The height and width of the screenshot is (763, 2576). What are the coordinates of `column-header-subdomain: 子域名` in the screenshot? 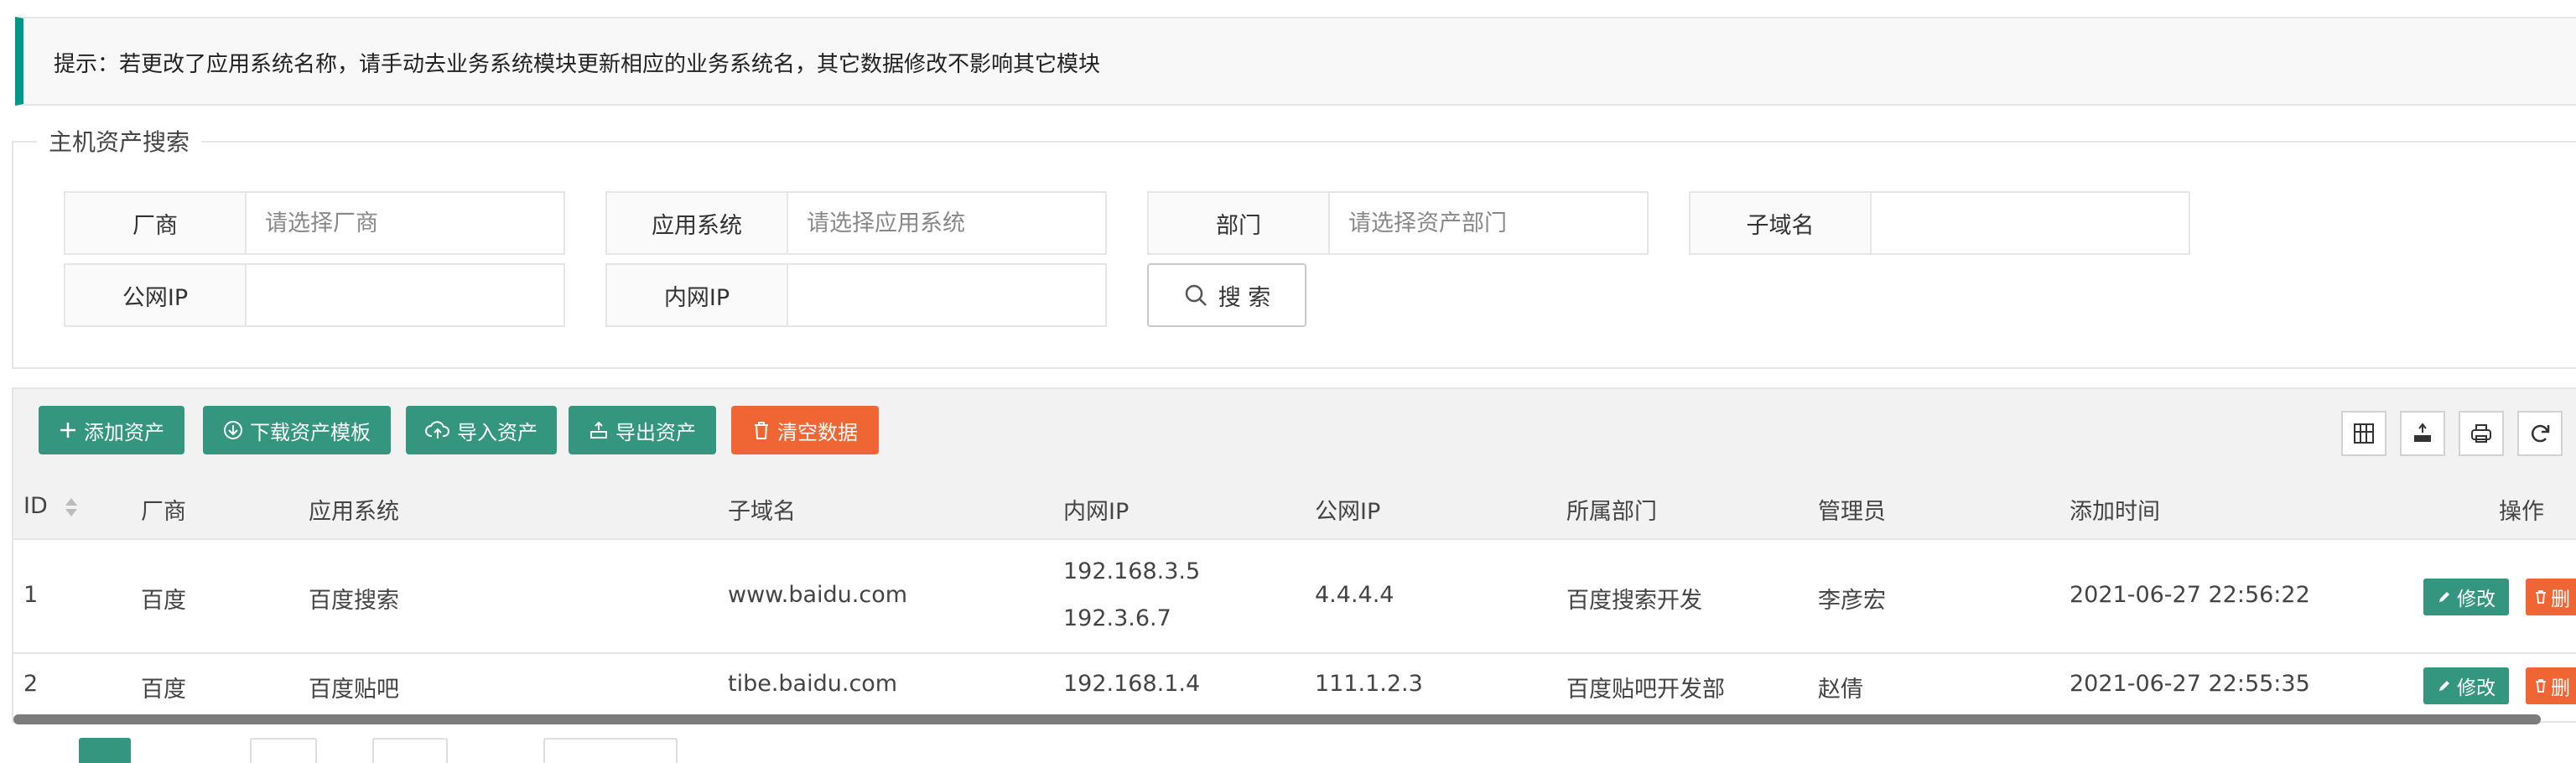 It's located at (762, 512).